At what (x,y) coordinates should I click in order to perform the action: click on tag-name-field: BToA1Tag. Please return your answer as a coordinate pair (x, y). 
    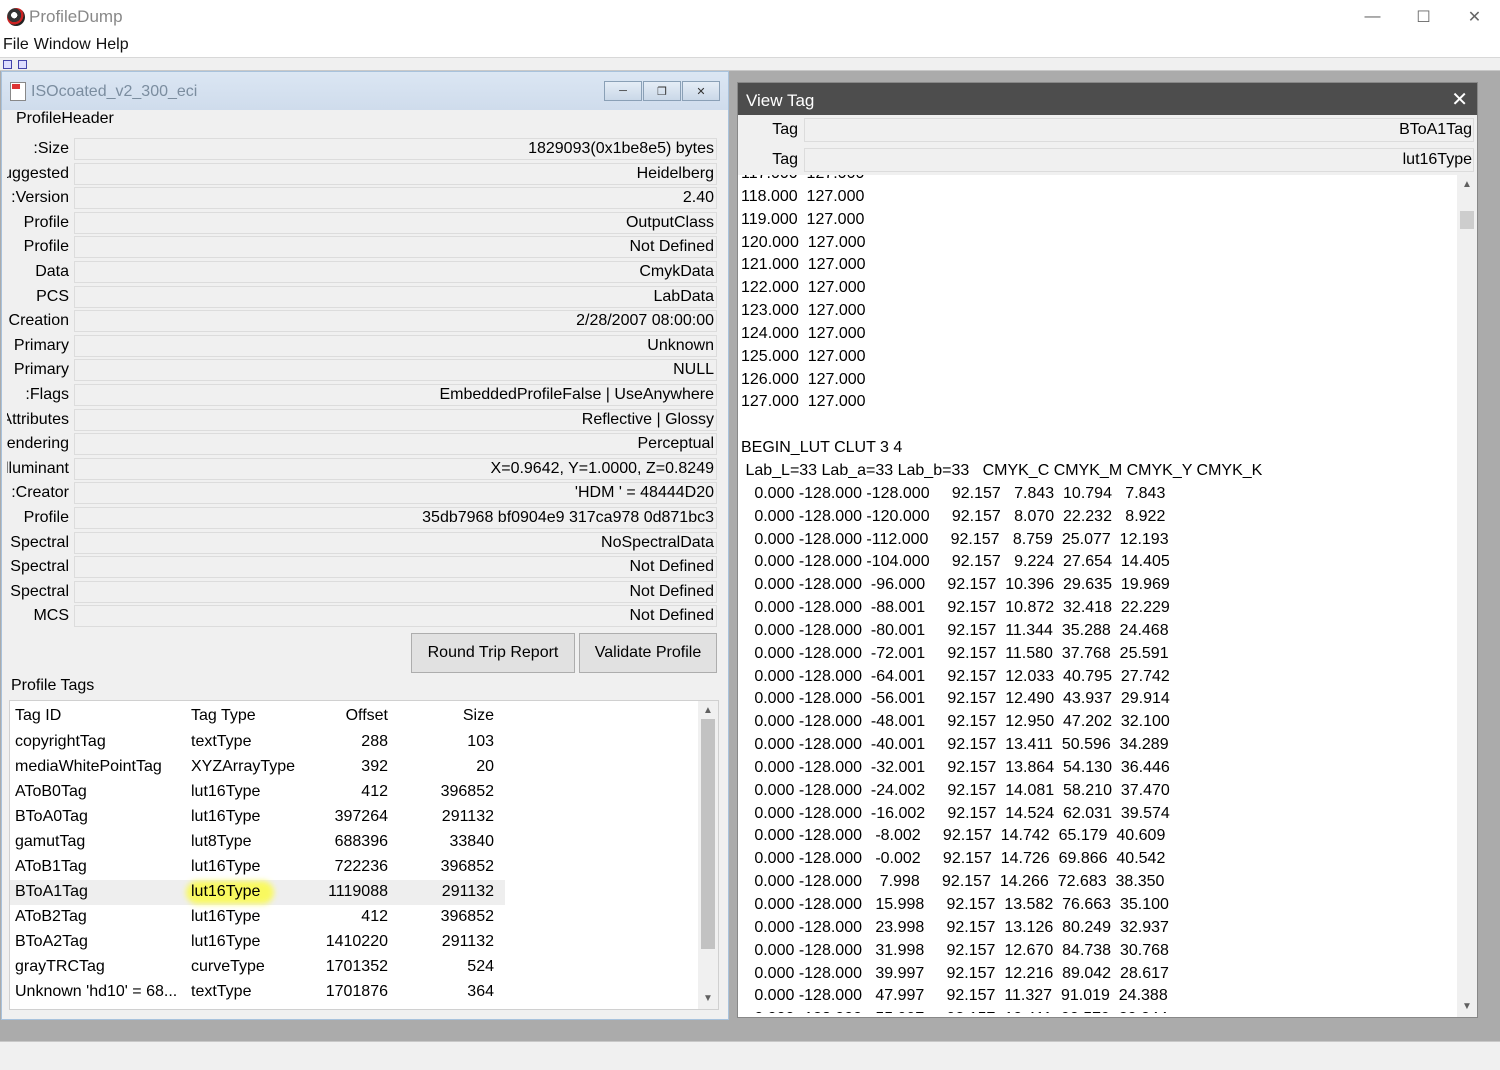
    Looking at the image, I should click on (1139, 130).